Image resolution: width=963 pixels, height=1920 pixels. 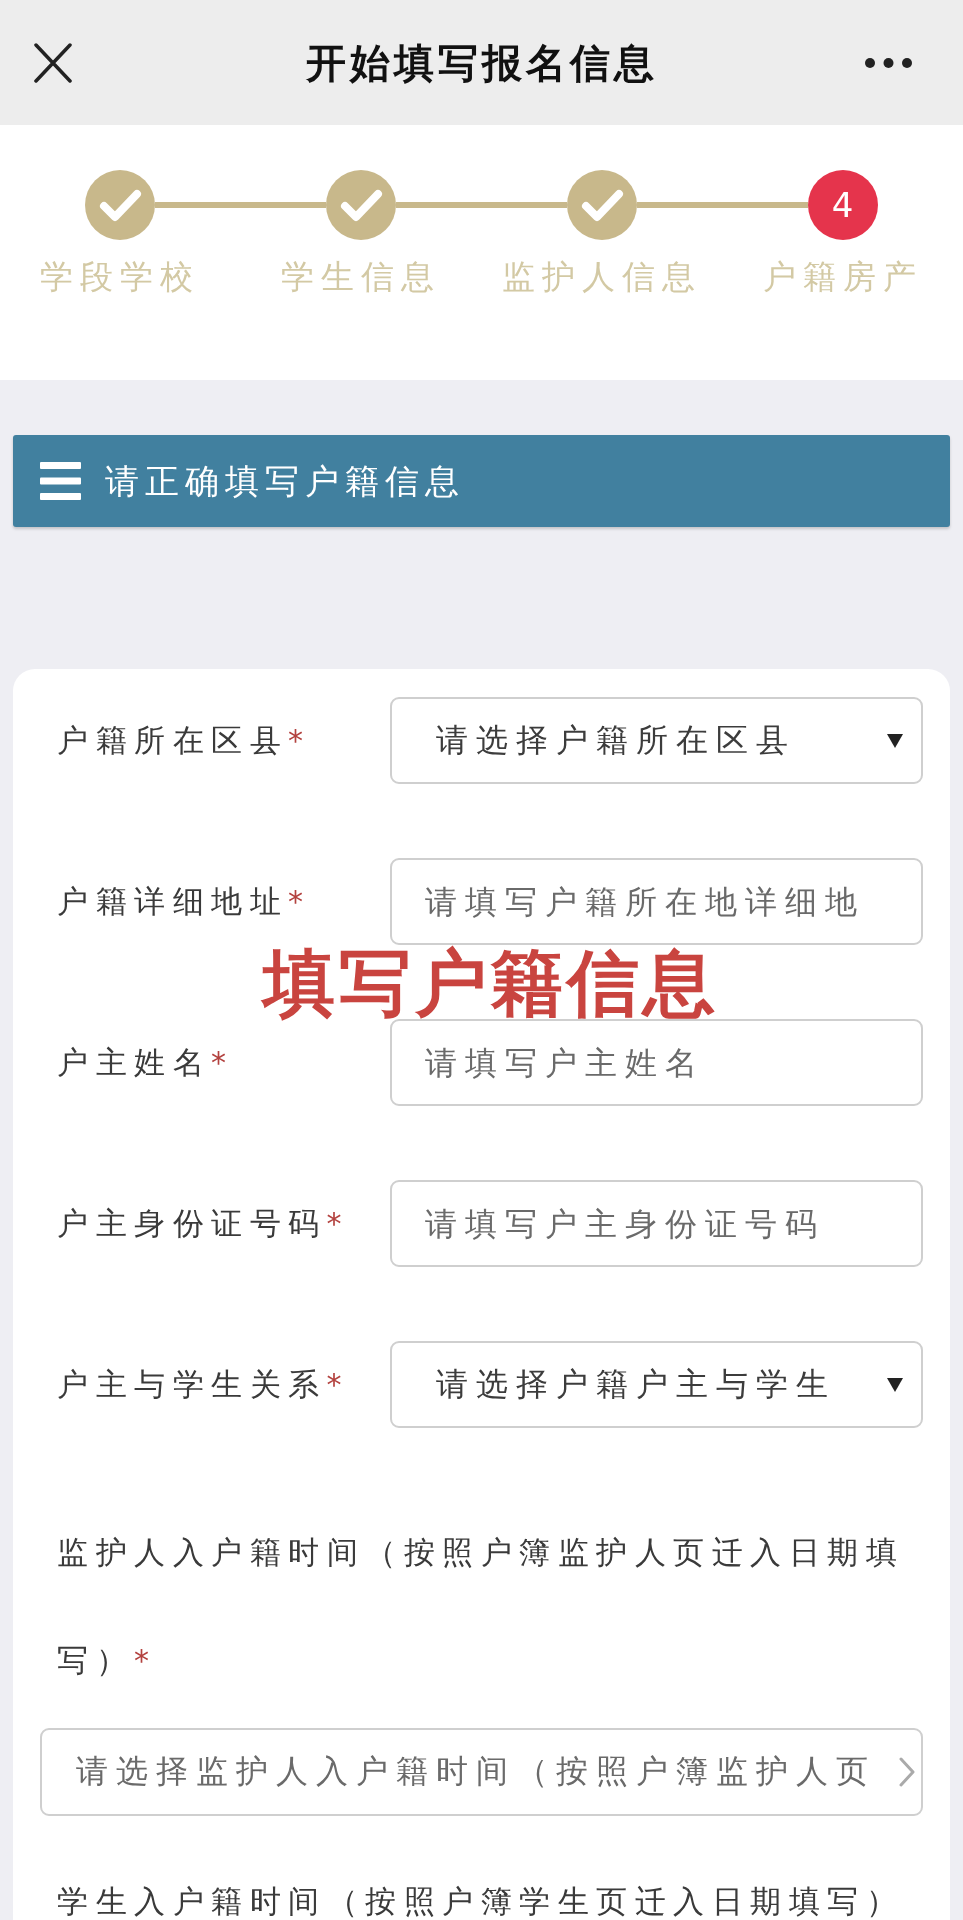 I want to click on text-input: 请填写户主姓名, so click(x=656, y=1062).